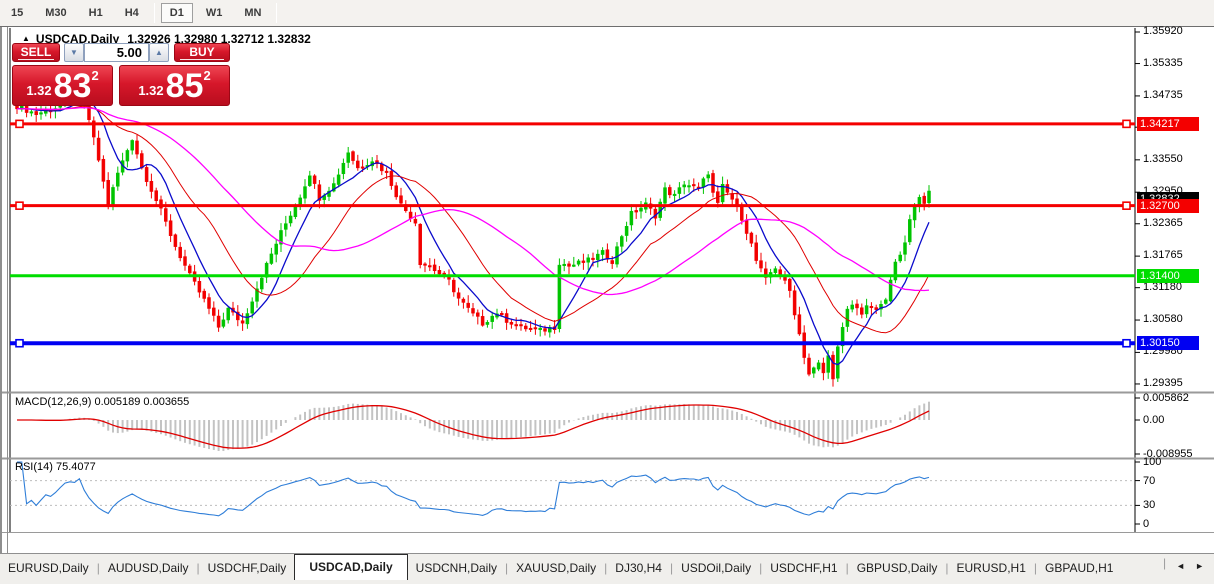 The width and height of the screenshot is (1214, 584). I want to click on buy-price-button: 1.32 85 2, so click(174, 85).